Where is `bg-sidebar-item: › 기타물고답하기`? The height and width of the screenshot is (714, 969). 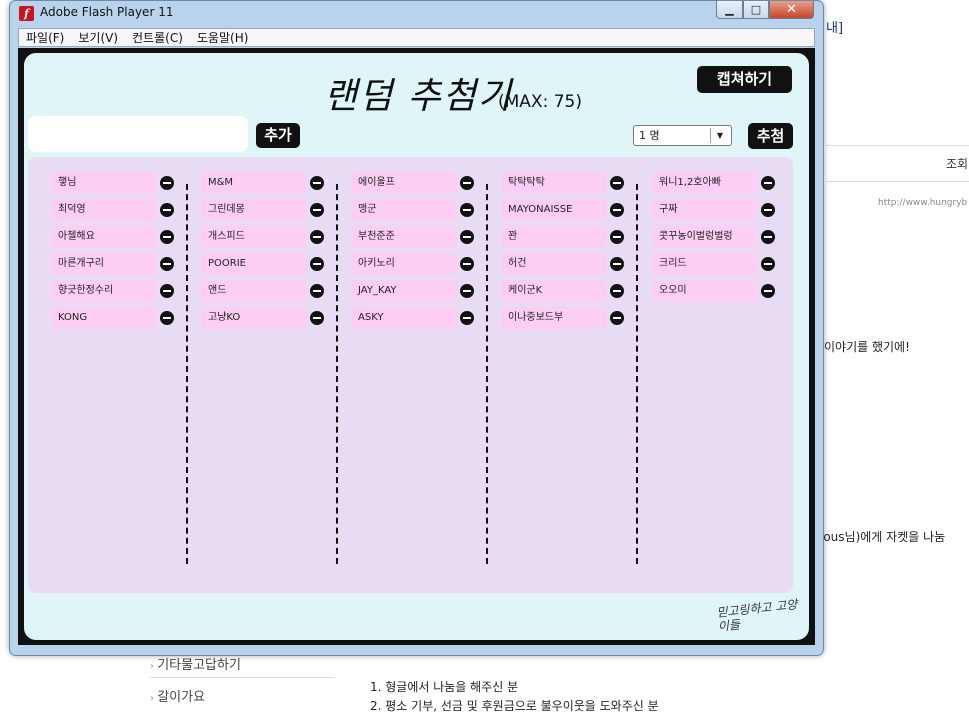 bg-sidebar-item: › 기타물고답하기 is located at coordinates (195, 663).